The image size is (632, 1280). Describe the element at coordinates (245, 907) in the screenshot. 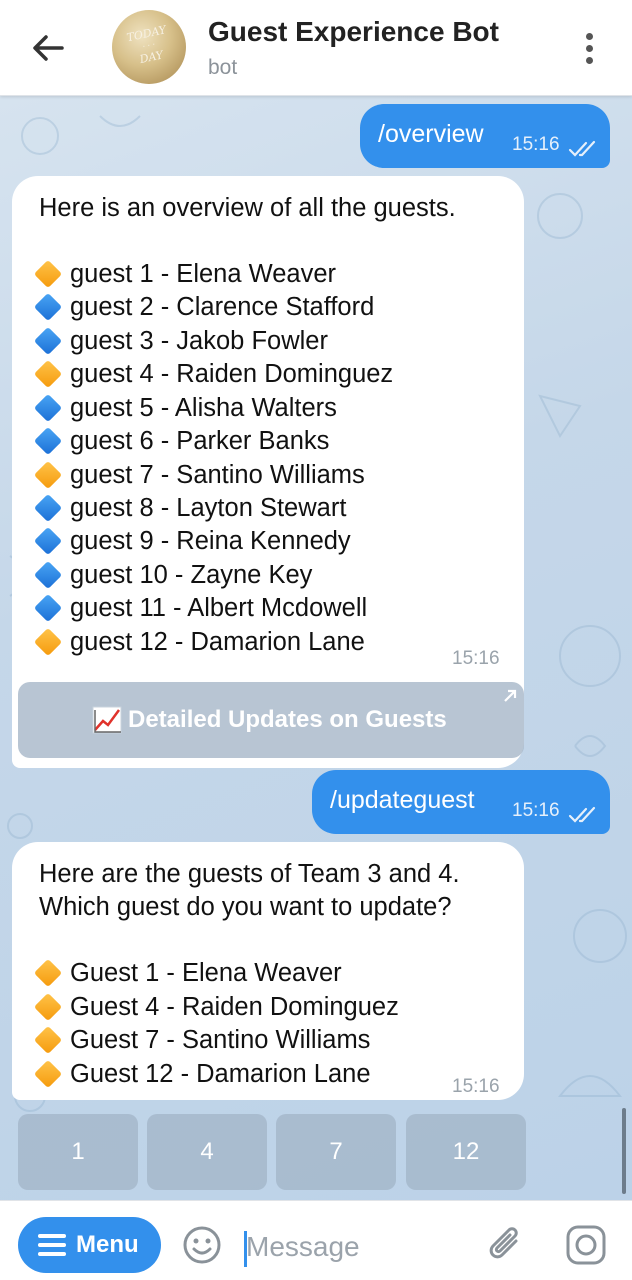

I see `message-text: Which guest do you want to update?` at that location.